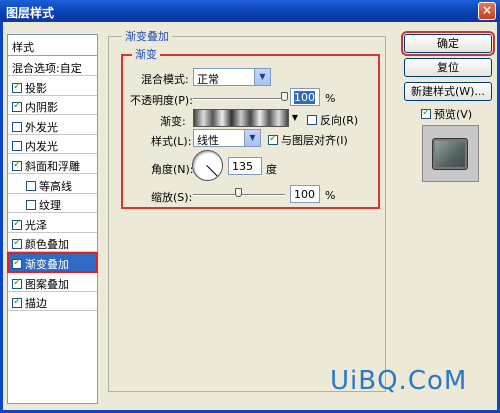 The image size is (500, 413). I want to click on angle-unit: 度, so click(271, 169).